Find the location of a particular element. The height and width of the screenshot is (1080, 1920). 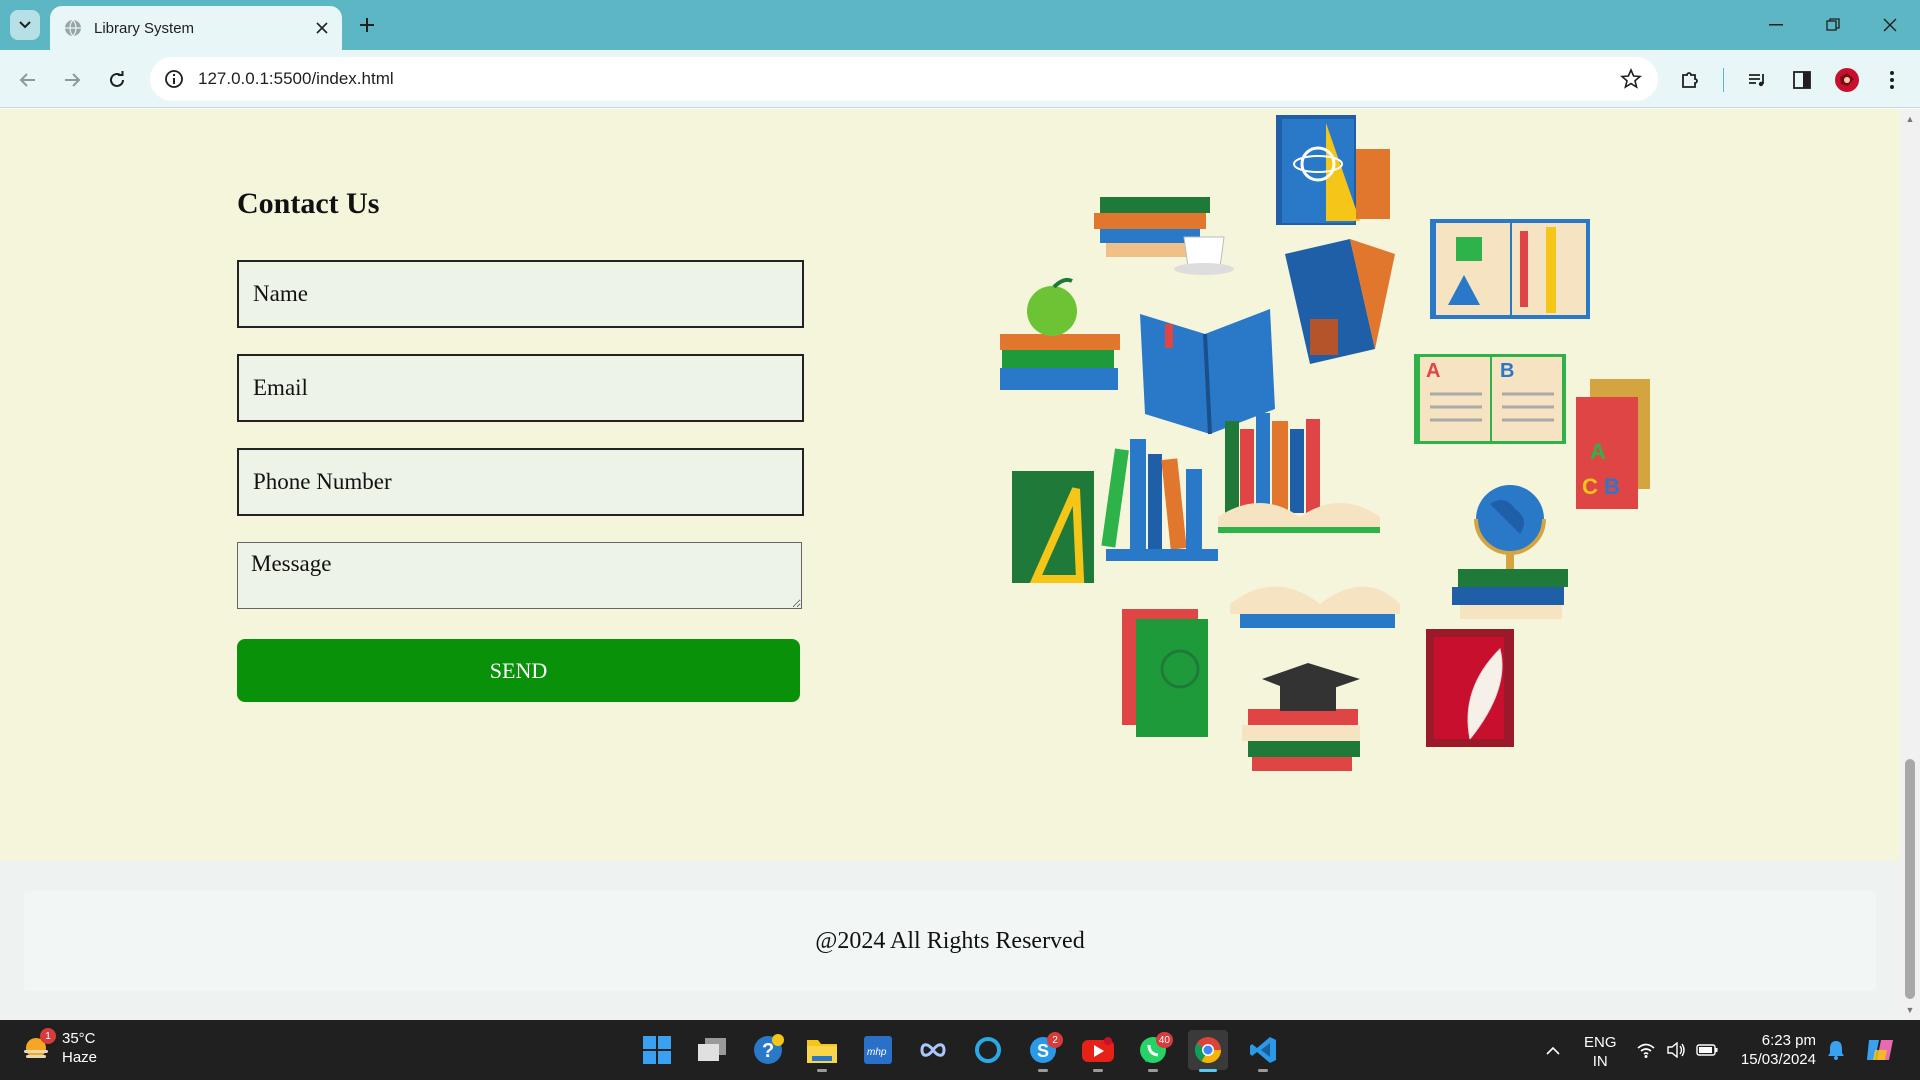

minimize-icon is located at coordinates (1776, 25).